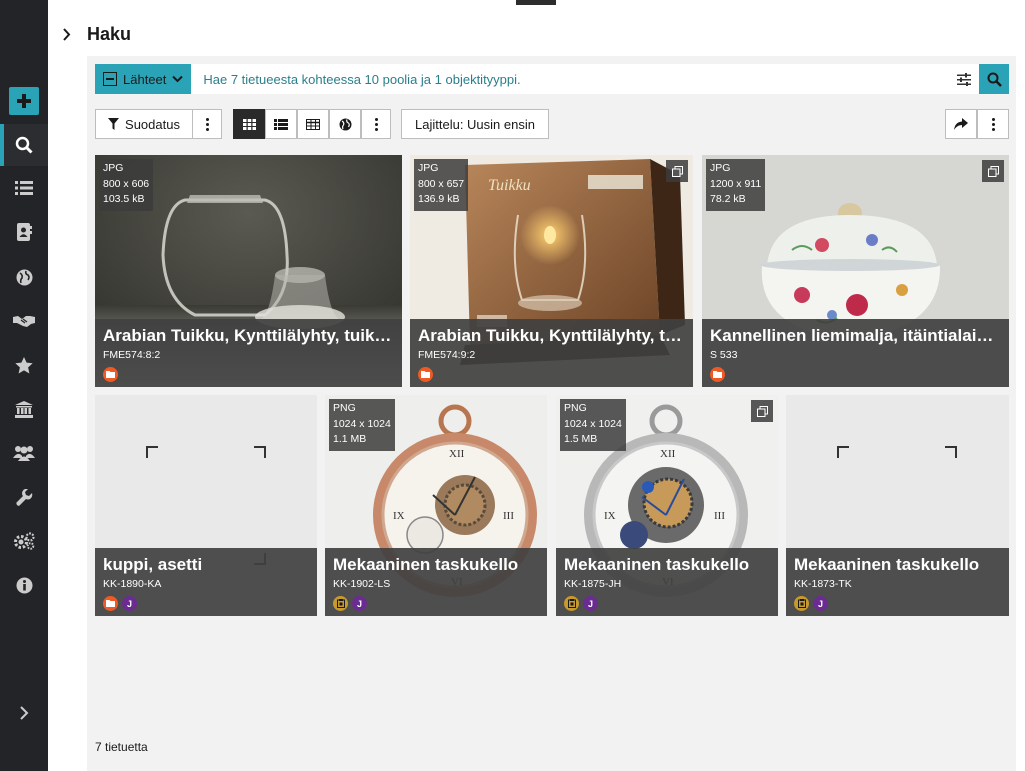 The height and width of the screenshot is (771, 1026). I want to click on share-icon, so click(961, 124).